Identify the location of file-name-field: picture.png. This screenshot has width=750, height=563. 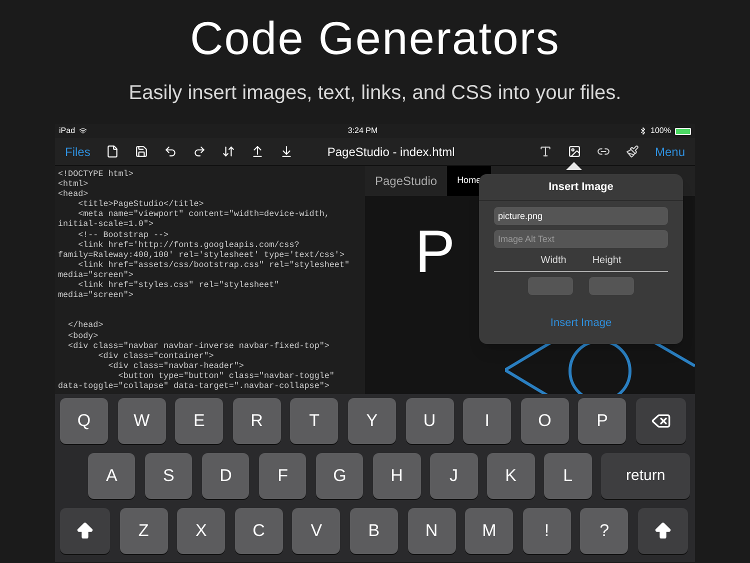
(581, 216).